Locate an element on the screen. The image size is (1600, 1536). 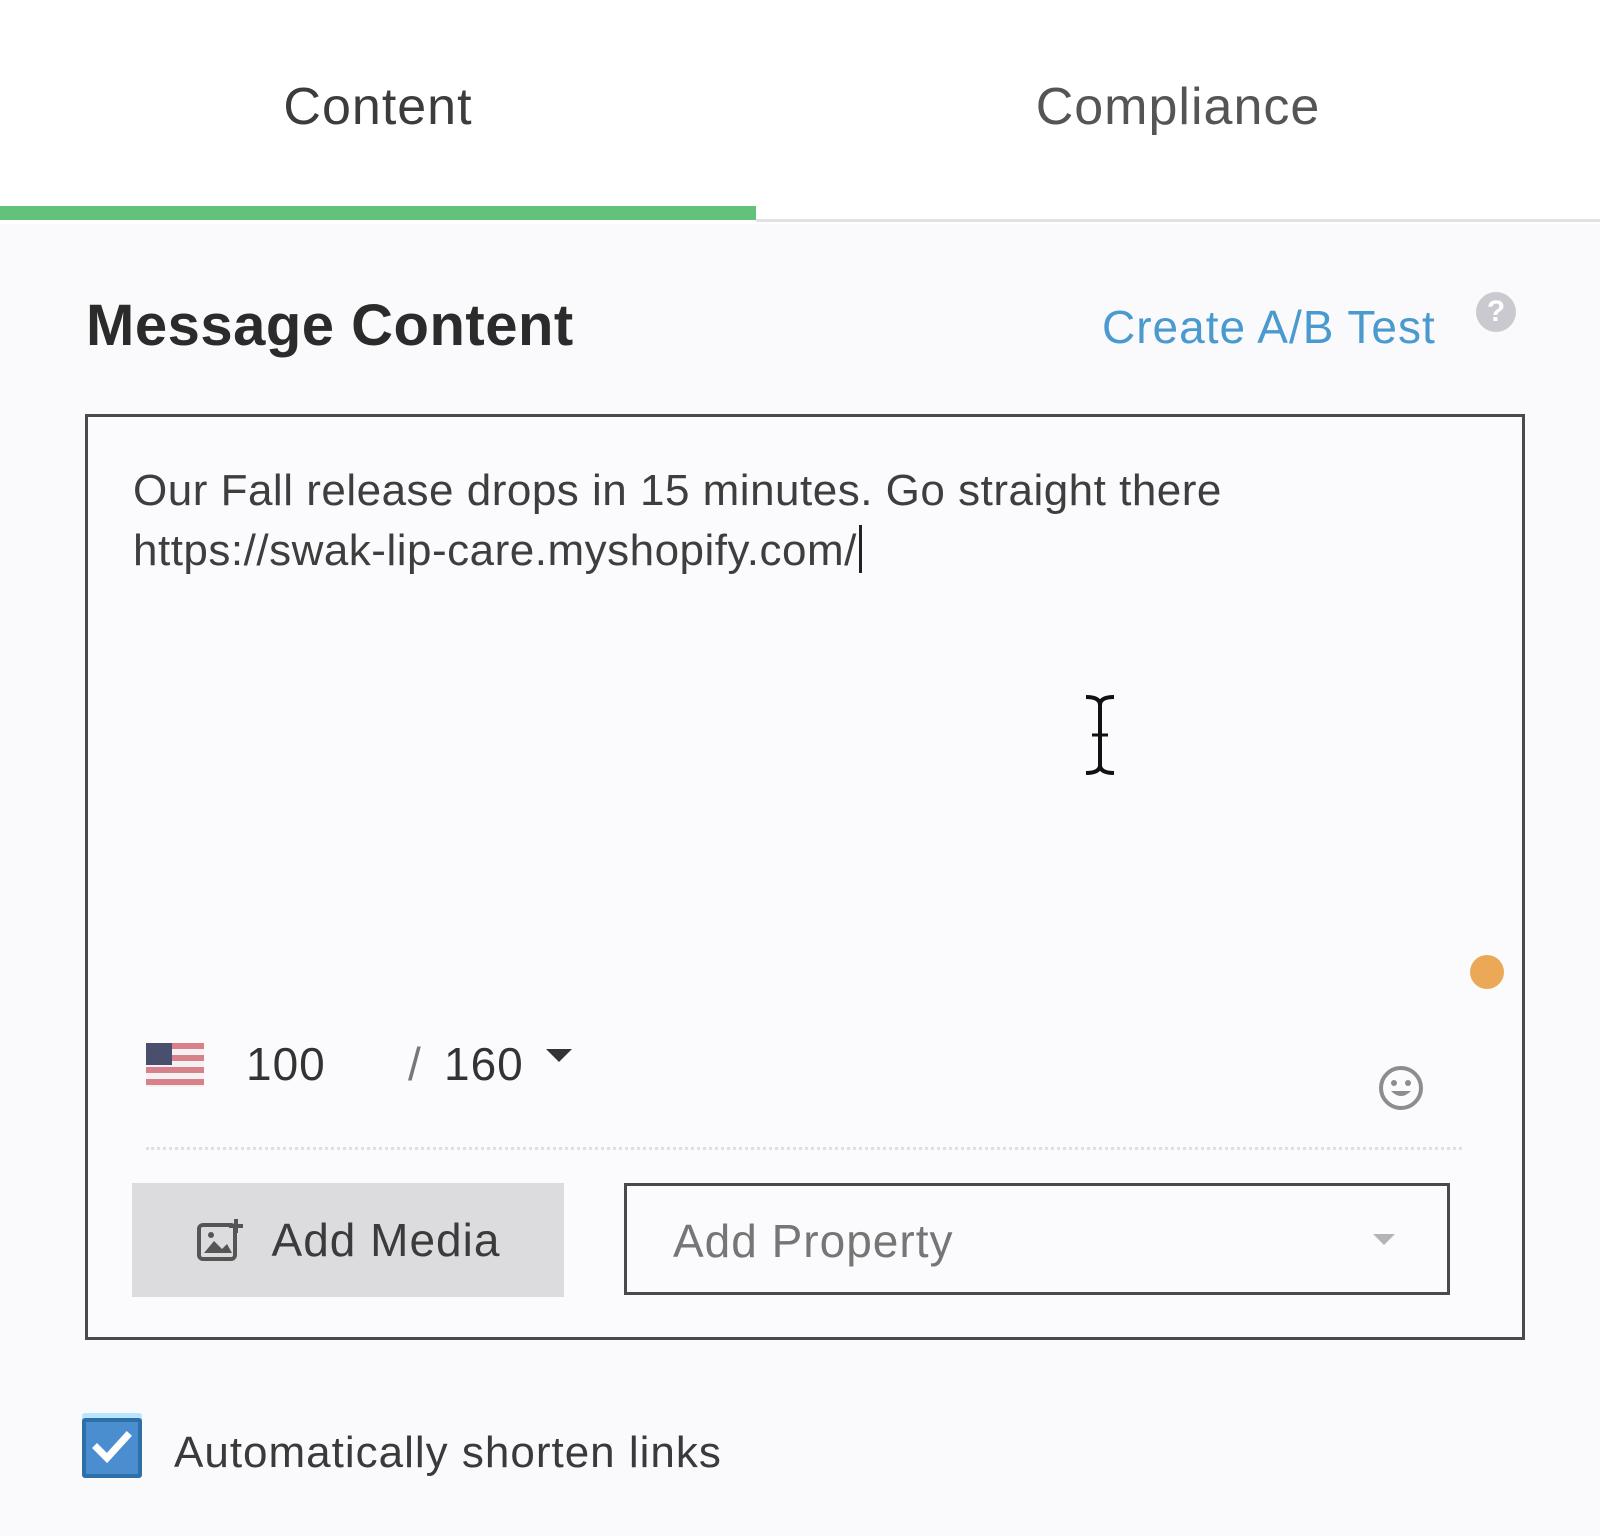
toolbar-divider is located at coordinates (804, 1148).